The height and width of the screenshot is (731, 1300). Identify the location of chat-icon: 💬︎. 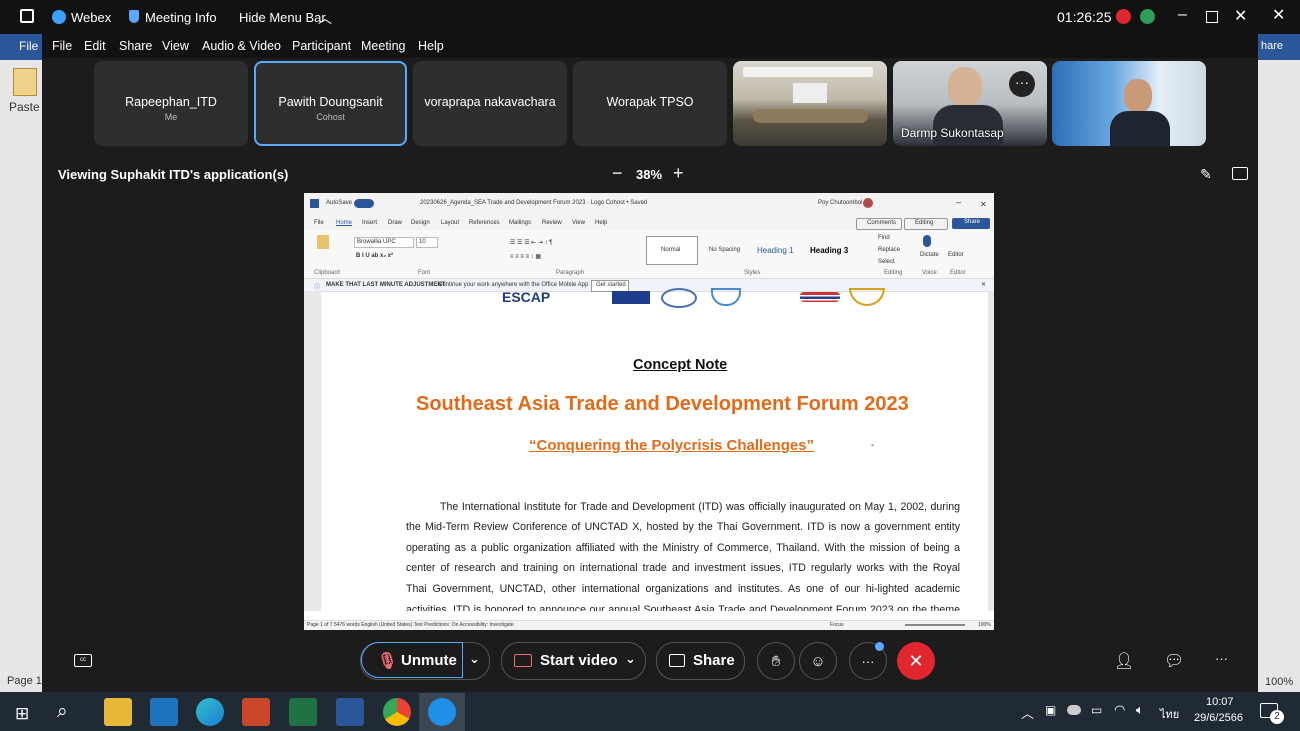
(1174, 661).